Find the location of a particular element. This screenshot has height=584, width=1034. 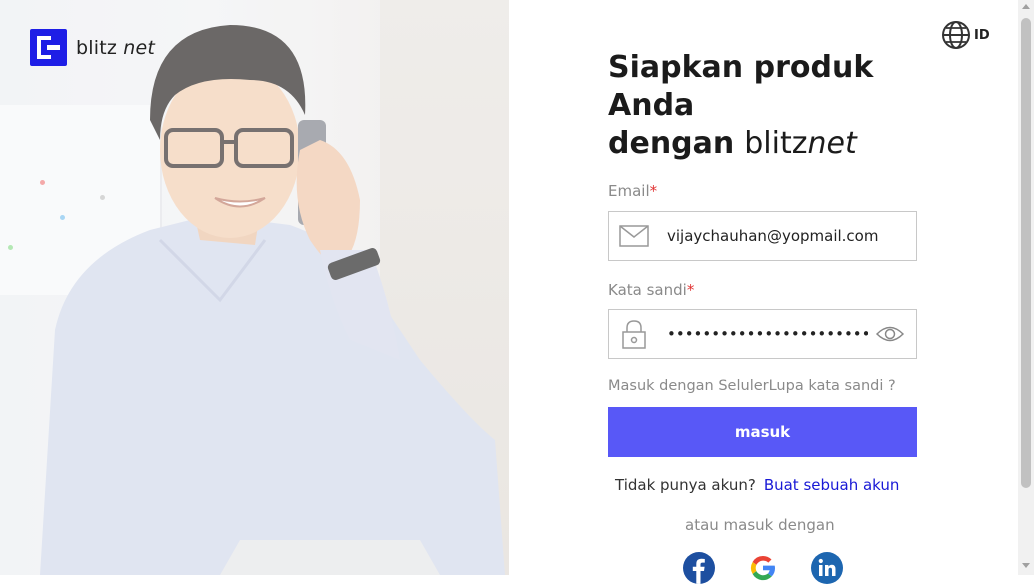

password-label: Kata sandi* is located at coordinates (651, 290).